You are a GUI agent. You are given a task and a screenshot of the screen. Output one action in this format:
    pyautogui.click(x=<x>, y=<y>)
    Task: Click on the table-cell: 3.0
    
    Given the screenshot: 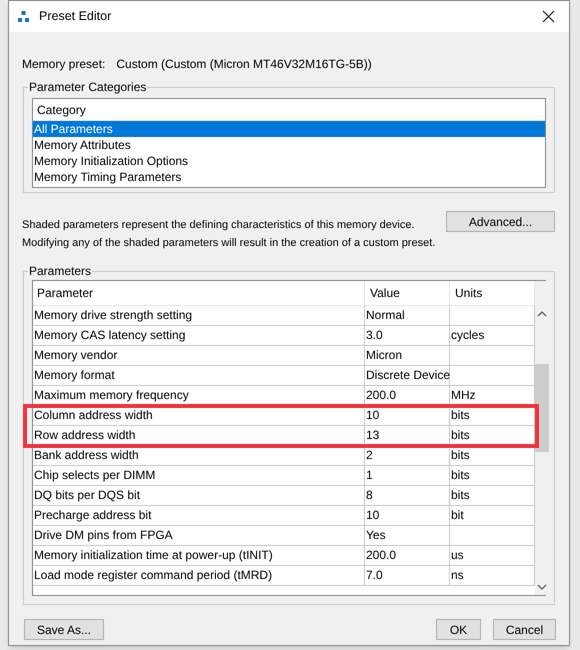 What is the action you would take?
    pyautogui.click(x=407, y=335)
    